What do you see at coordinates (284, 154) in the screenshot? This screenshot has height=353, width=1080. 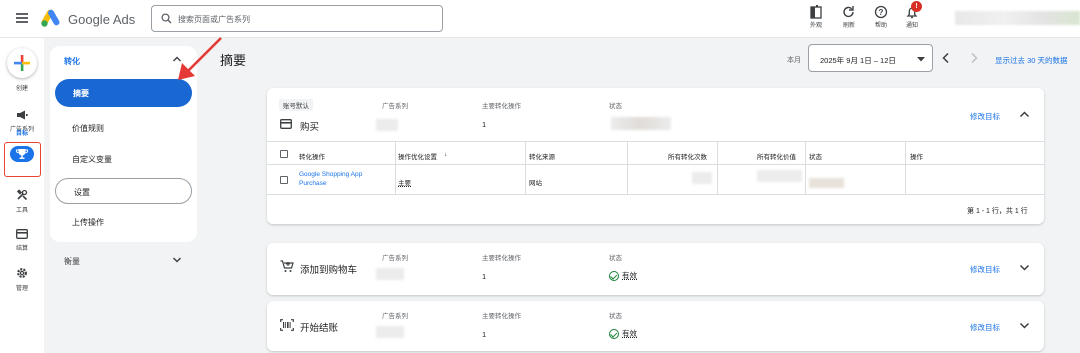 I see `select-all-checkbox` at bounding box center [284, 154].